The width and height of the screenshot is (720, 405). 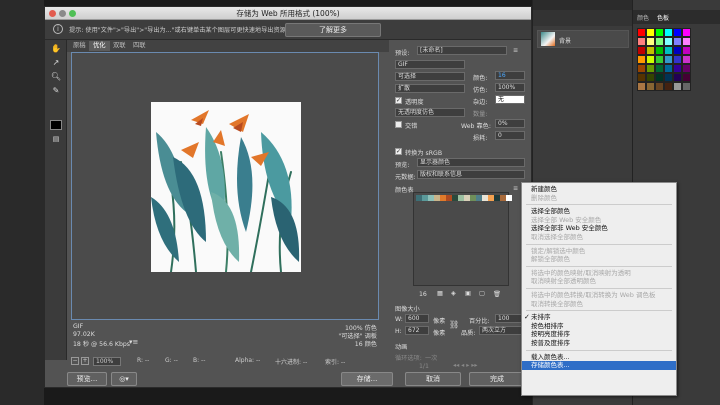 What do you see at coordinates (119, 46) in the screenshot?
I see `tab-2up: 双联` at bounding box center [119, 46].